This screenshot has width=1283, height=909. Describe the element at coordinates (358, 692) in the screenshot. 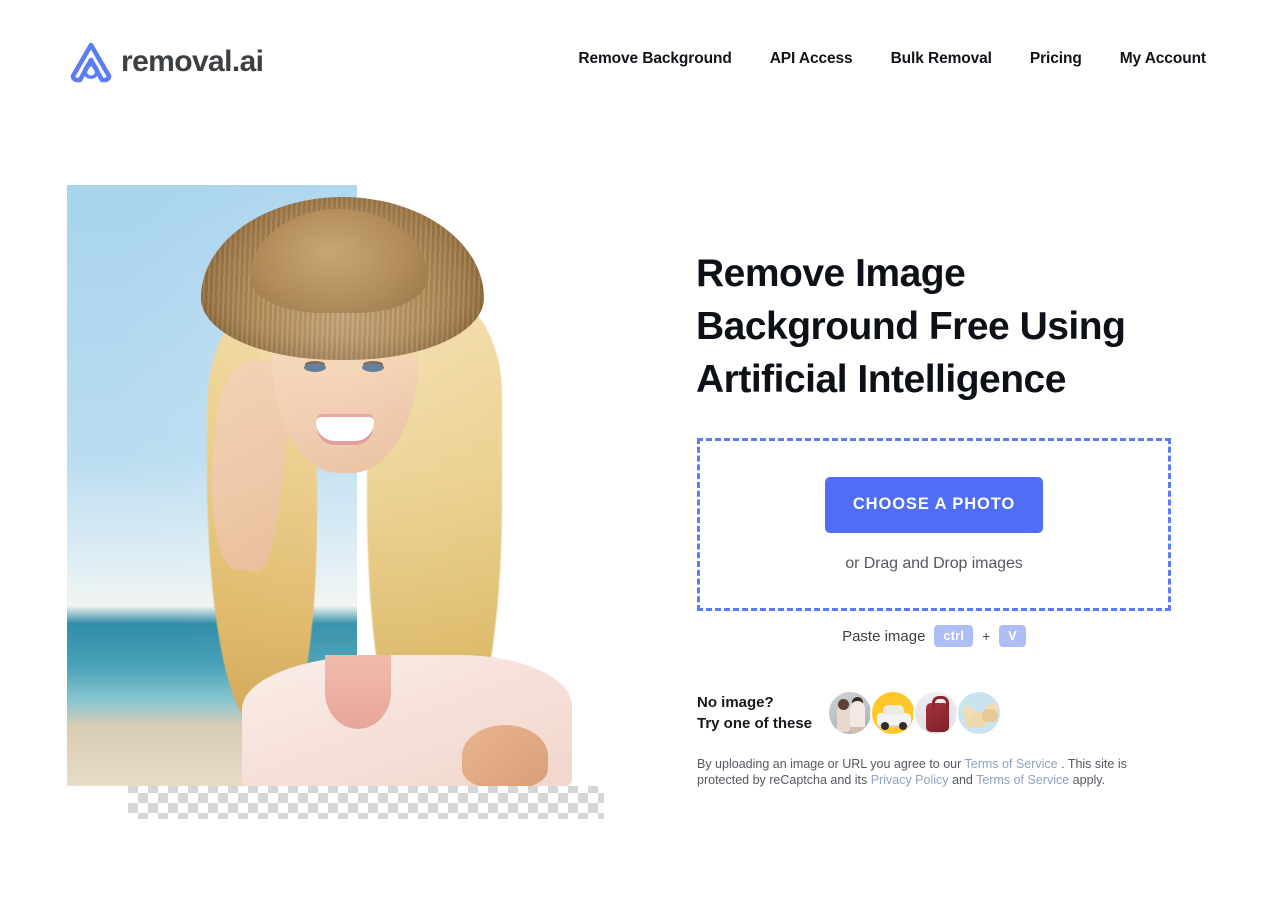

I see `chest-vneck` at that location.